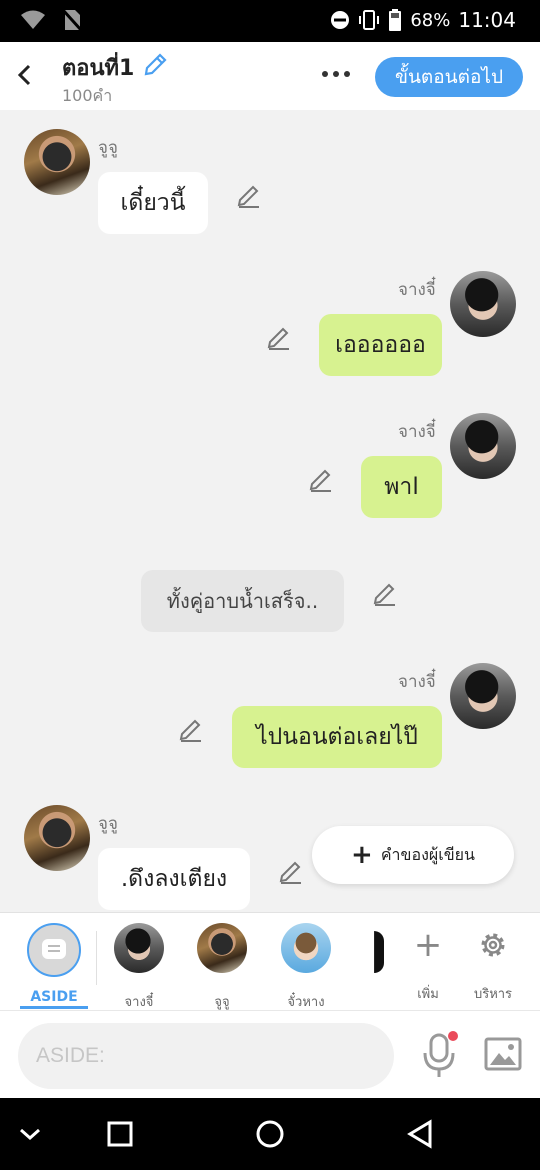  What do you see at coordinates (222, 1002) in the screenshot?
I see `character-name: จูจู` at bounding box center [222, 1002].